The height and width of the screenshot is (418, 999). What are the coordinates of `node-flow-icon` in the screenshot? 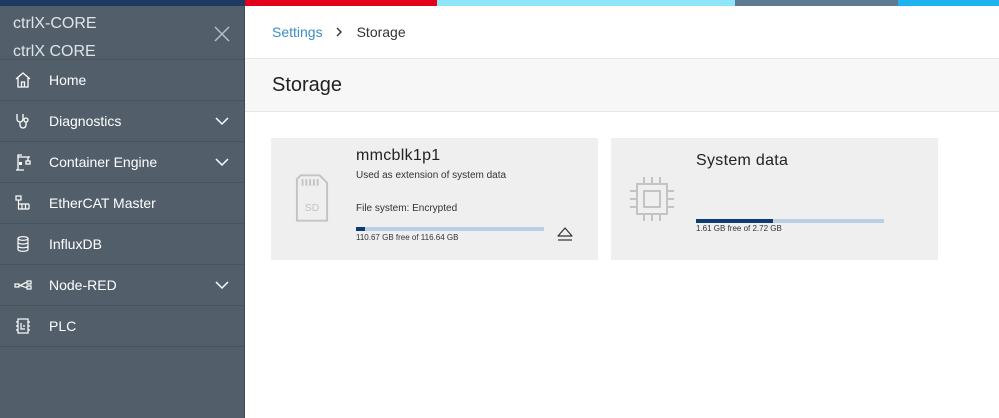 It's located at (23, 285).